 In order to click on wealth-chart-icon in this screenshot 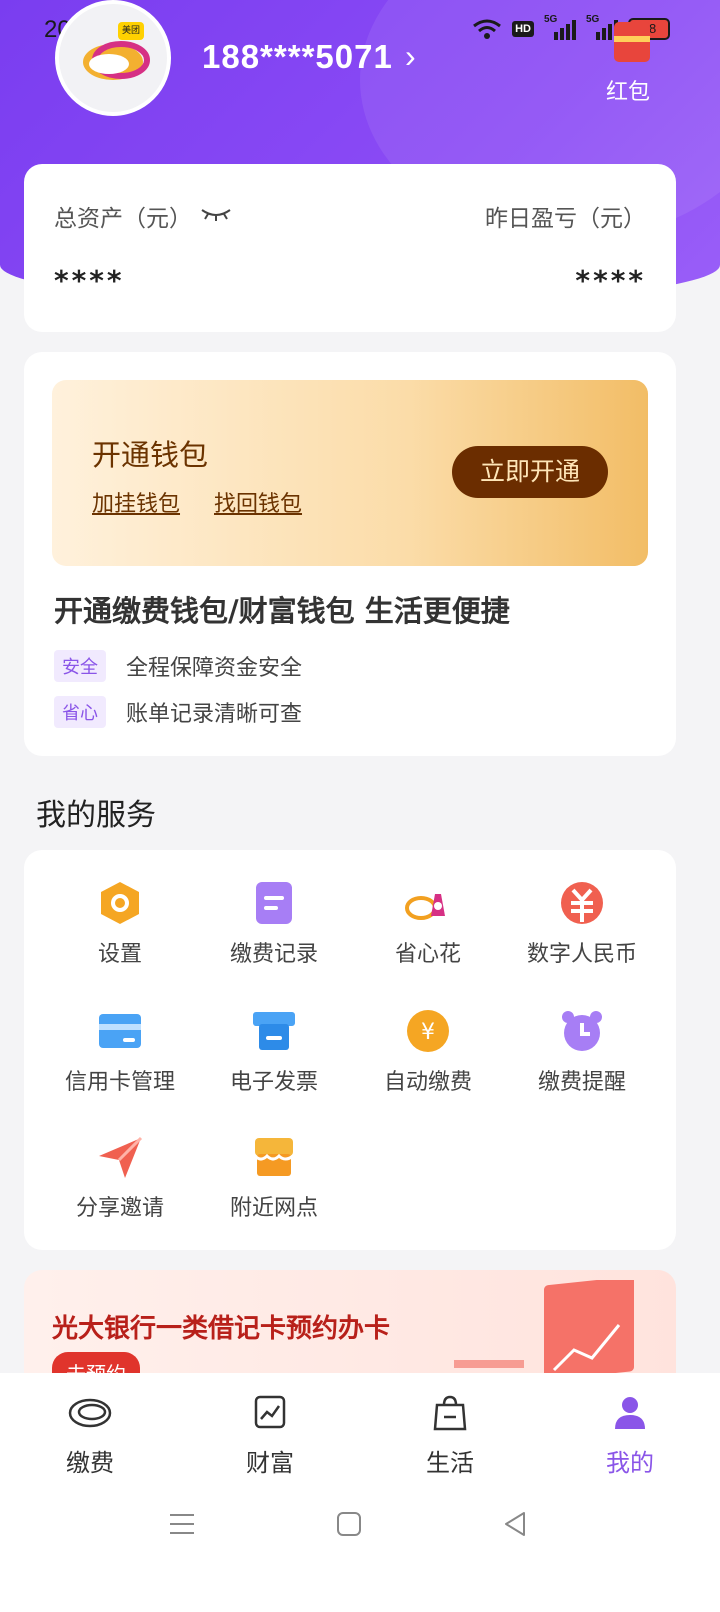, I will do `click(270, 1412)`.